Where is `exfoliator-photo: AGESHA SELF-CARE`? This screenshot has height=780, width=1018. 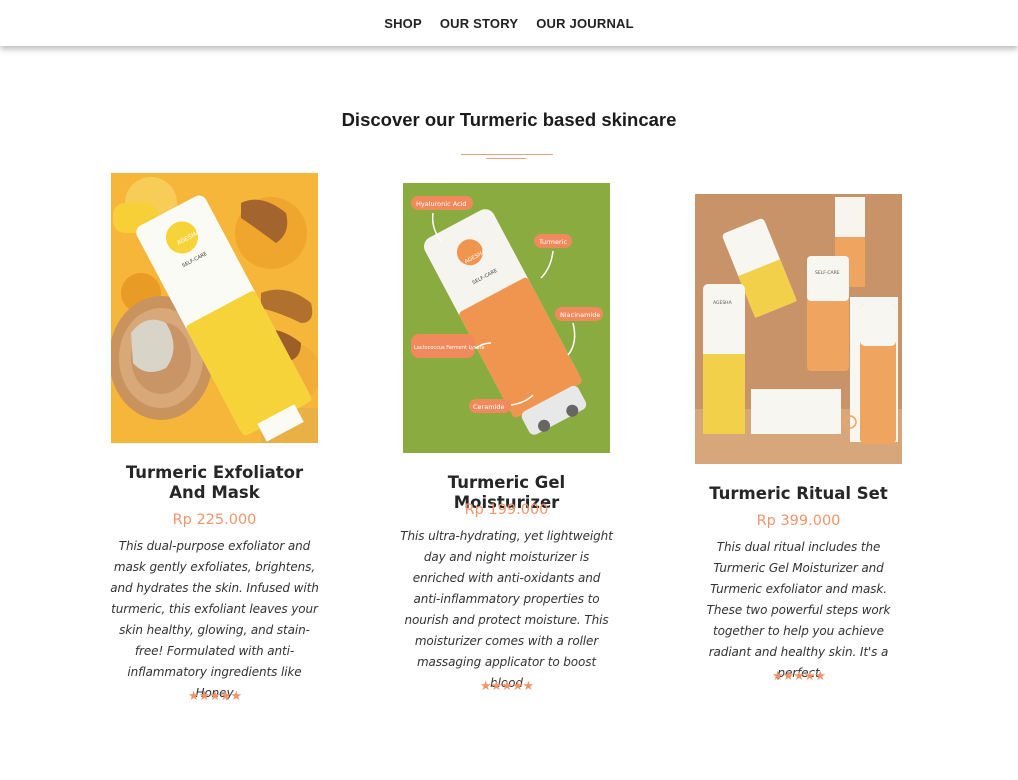
exfoliator-photo: AGESHA SELF-CARE is located at coordinates (214, 308).